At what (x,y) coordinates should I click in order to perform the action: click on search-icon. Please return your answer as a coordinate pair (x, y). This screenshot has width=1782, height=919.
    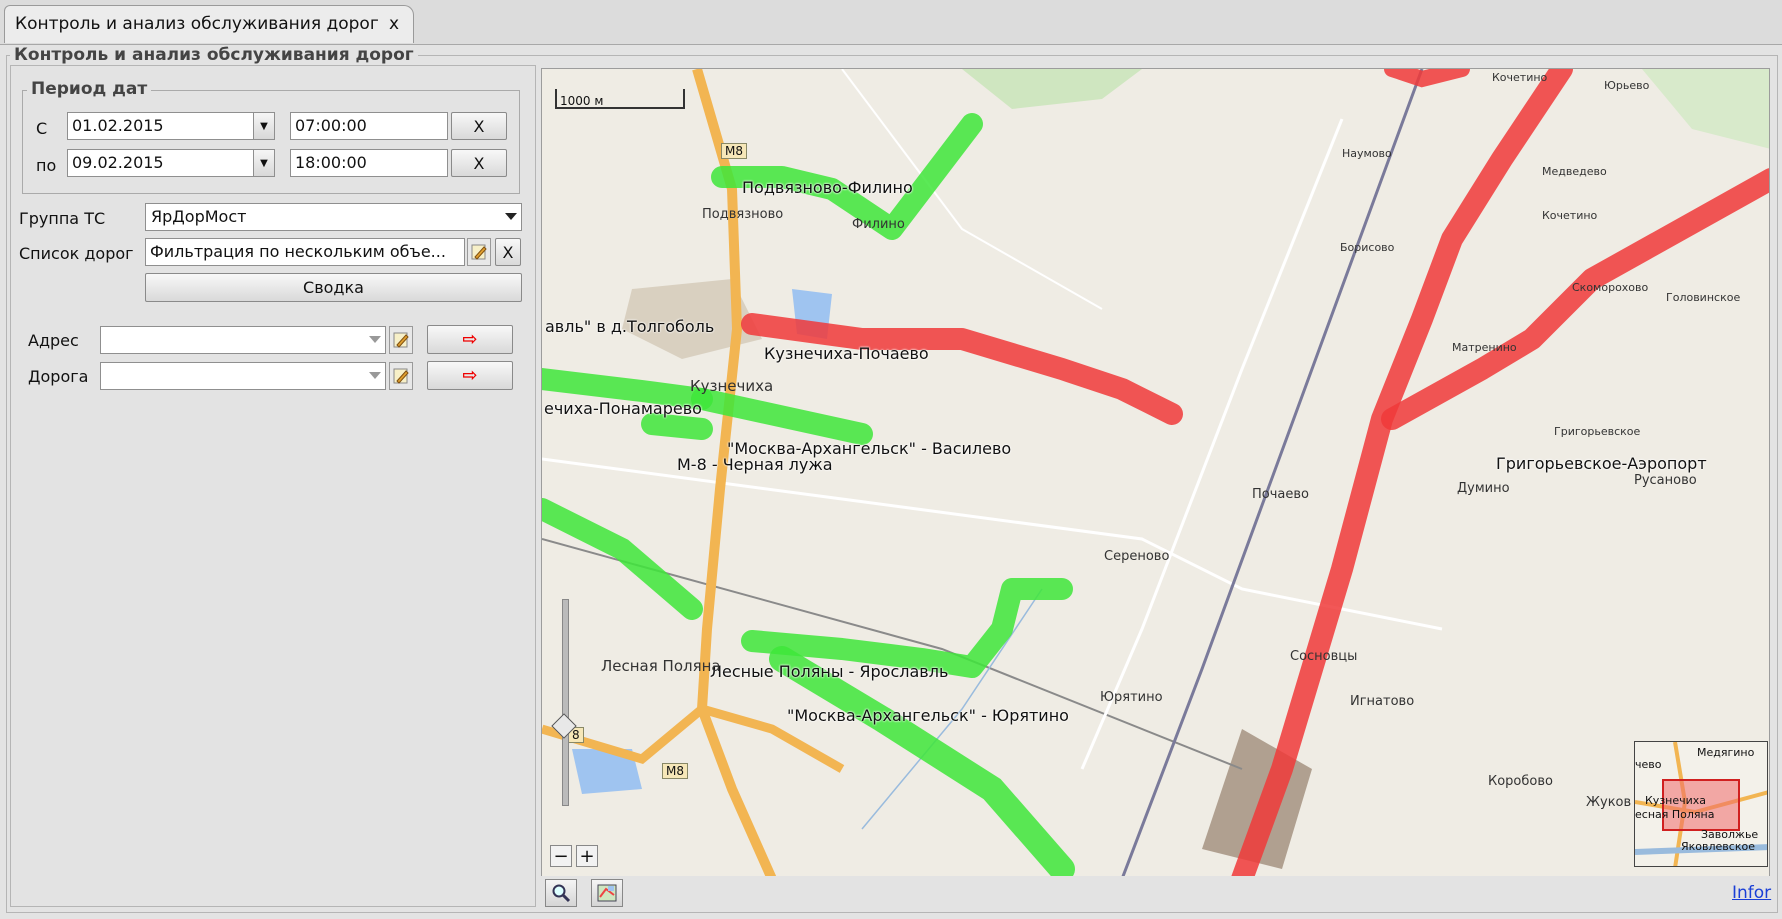
    Looking at the image, I should click on (561, 893).